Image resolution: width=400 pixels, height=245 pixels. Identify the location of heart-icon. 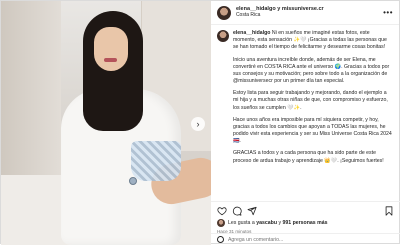
(222, 211).